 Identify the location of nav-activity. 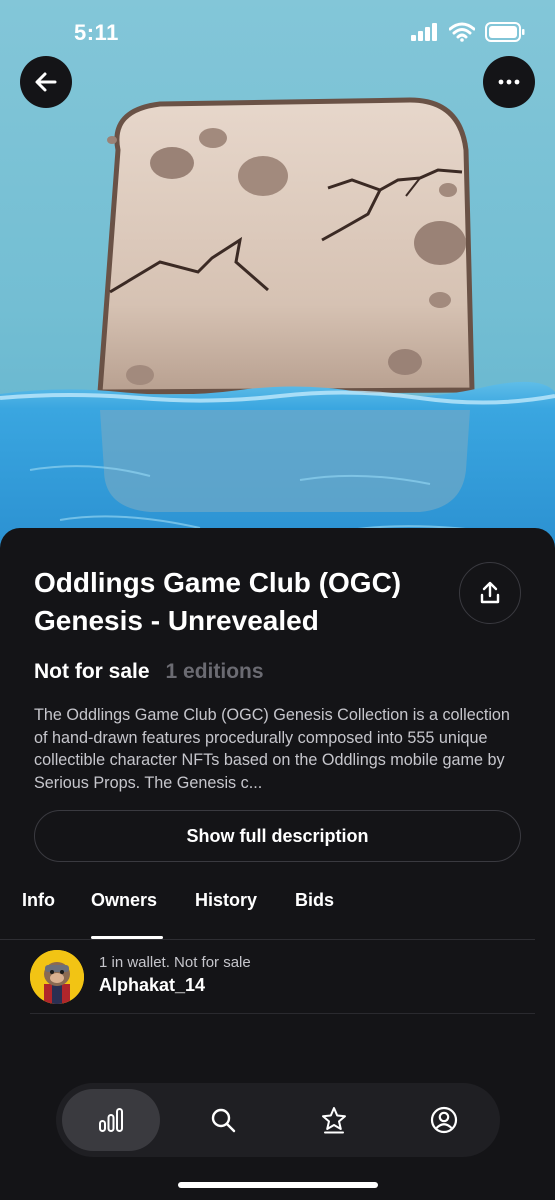
(111, 1120).